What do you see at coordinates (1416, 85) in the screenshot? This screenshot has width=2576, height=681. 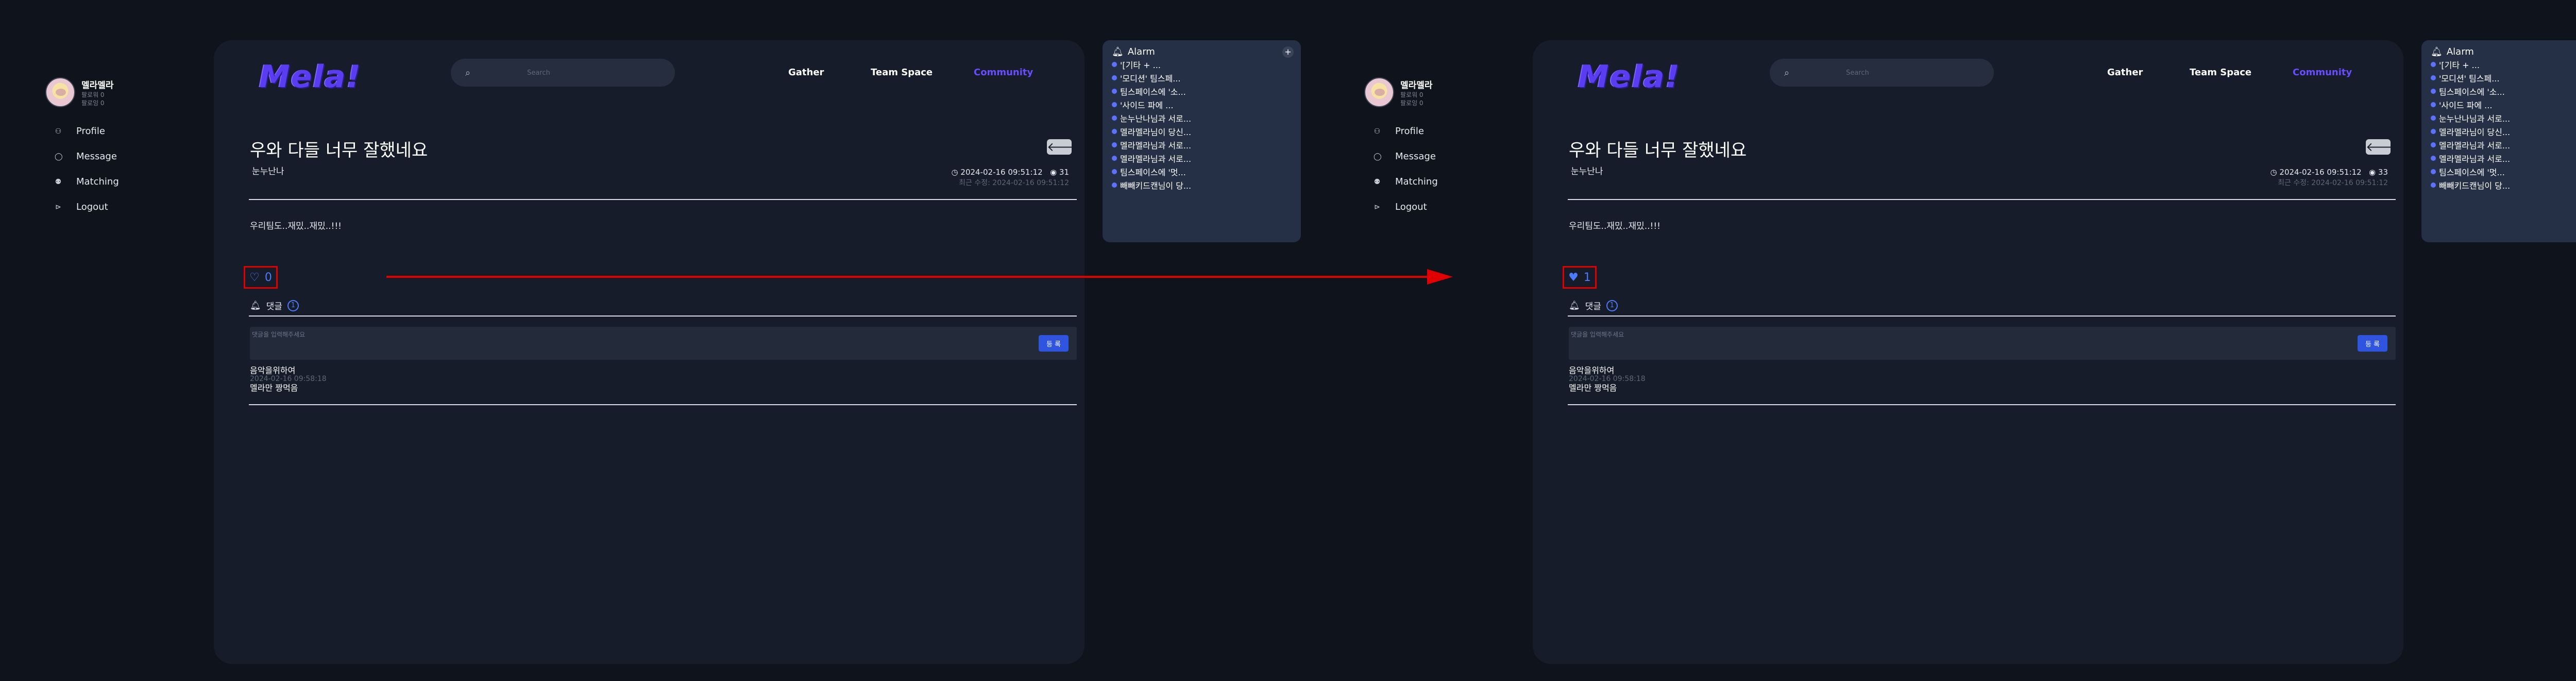 I see `profile-name: 멜라멜라` at bounding box center [1416, 85].